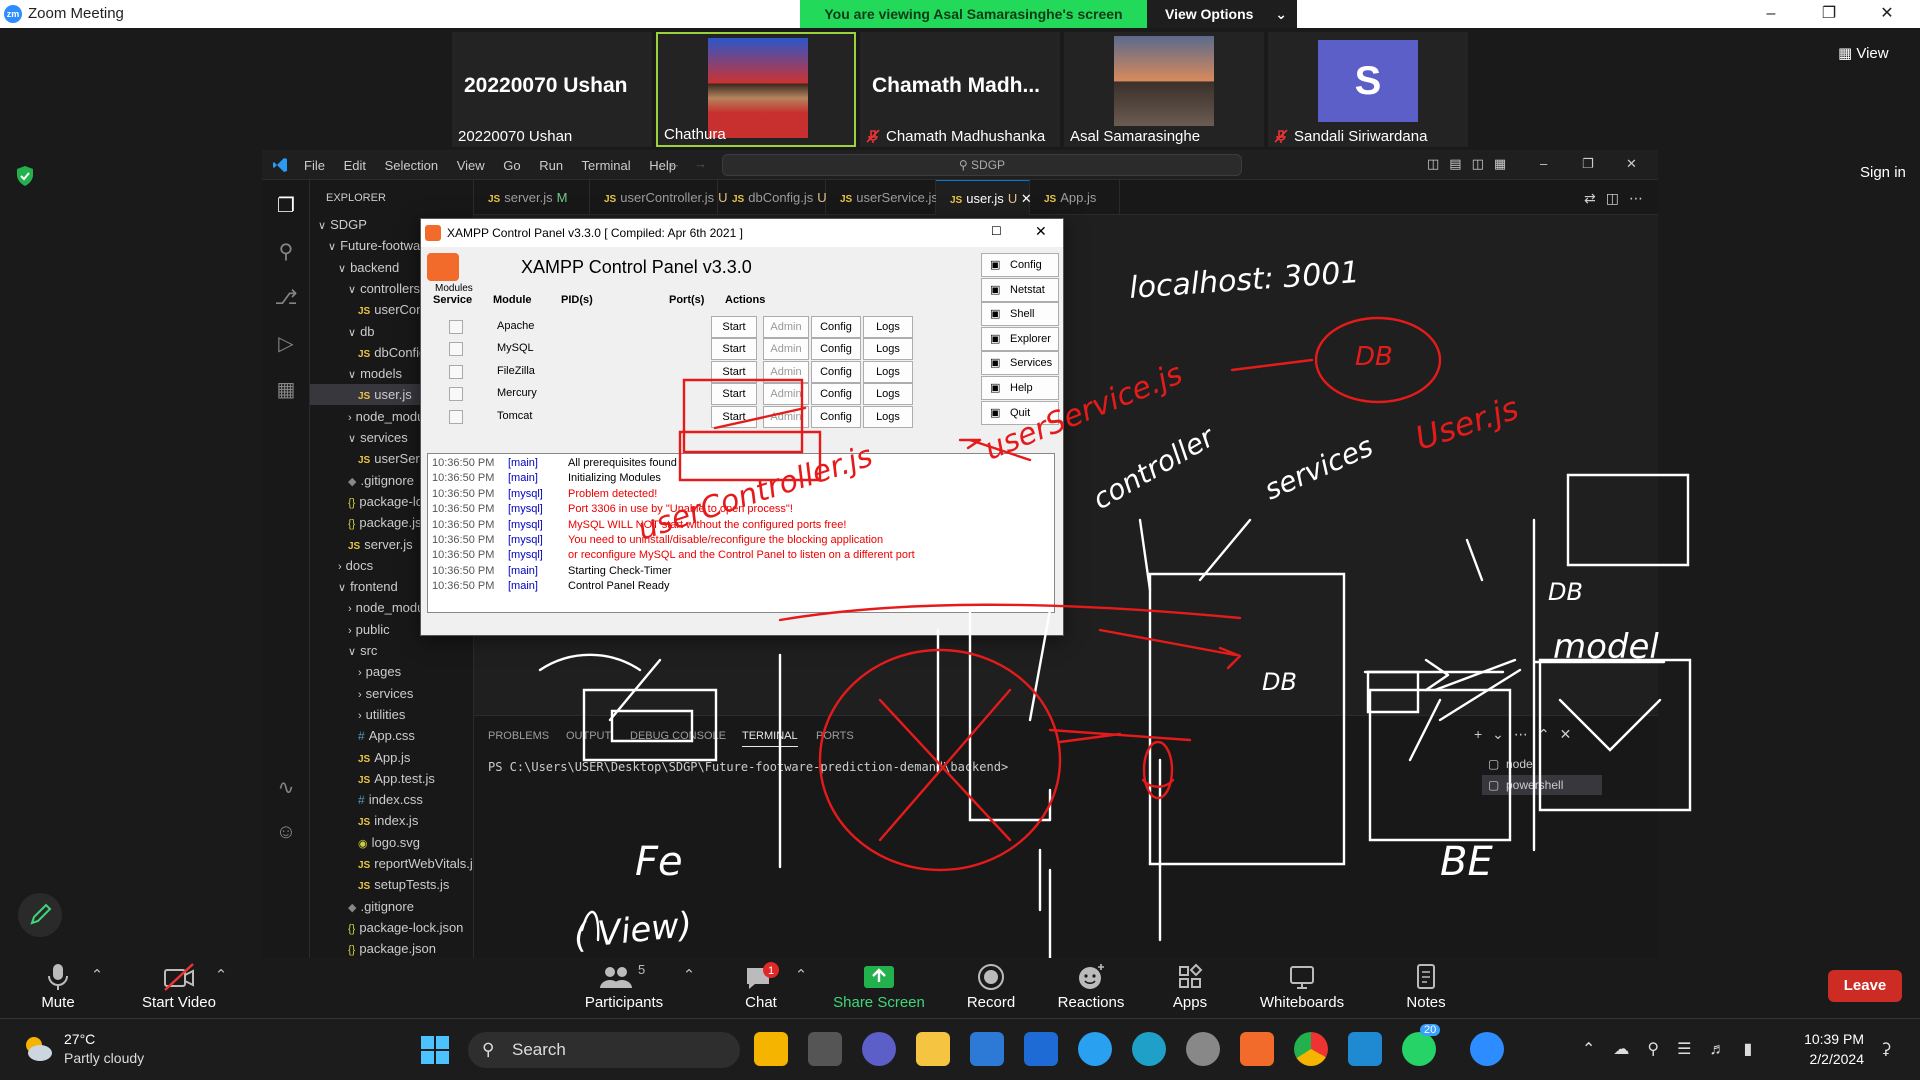 The height and width of the screenshot is (1080, 1920). Describe the element at coordinates (1542, 764) in the screenshot. I see `terminal-node: ▢ node` at that location.